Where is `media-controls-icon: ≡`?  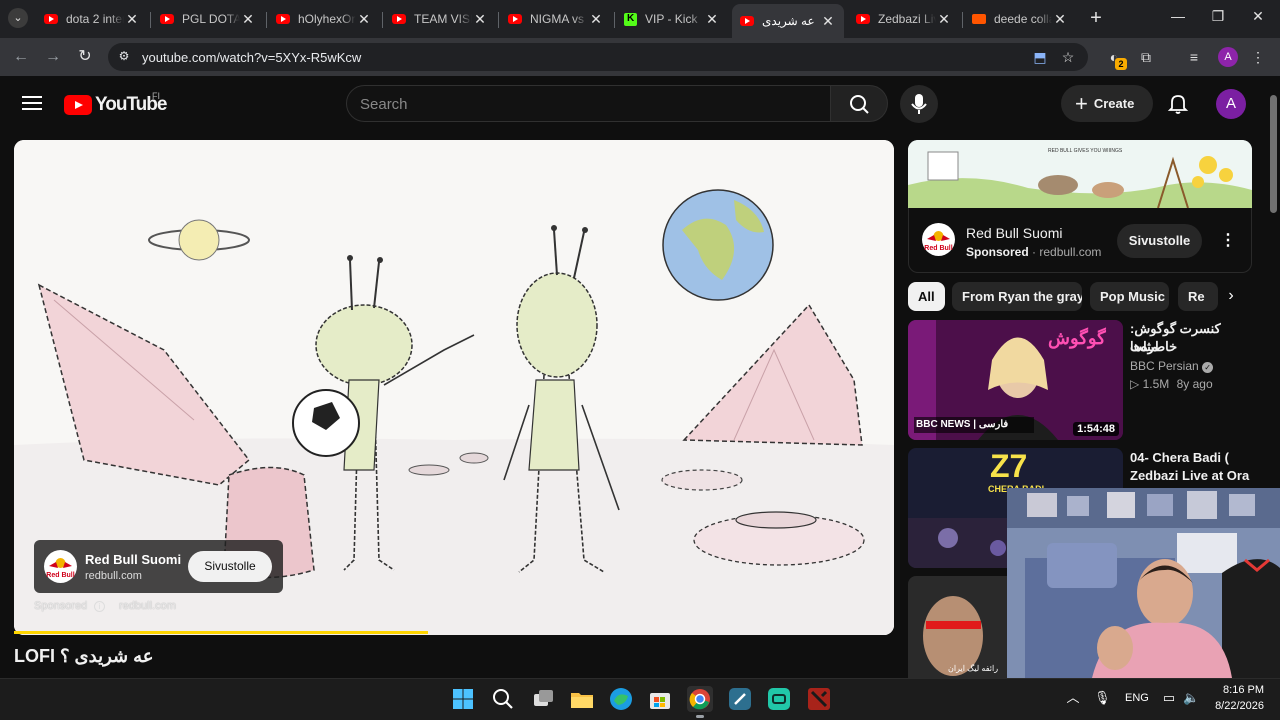
media-controls-icon: ≡ is located at coordinates (1194, 57).